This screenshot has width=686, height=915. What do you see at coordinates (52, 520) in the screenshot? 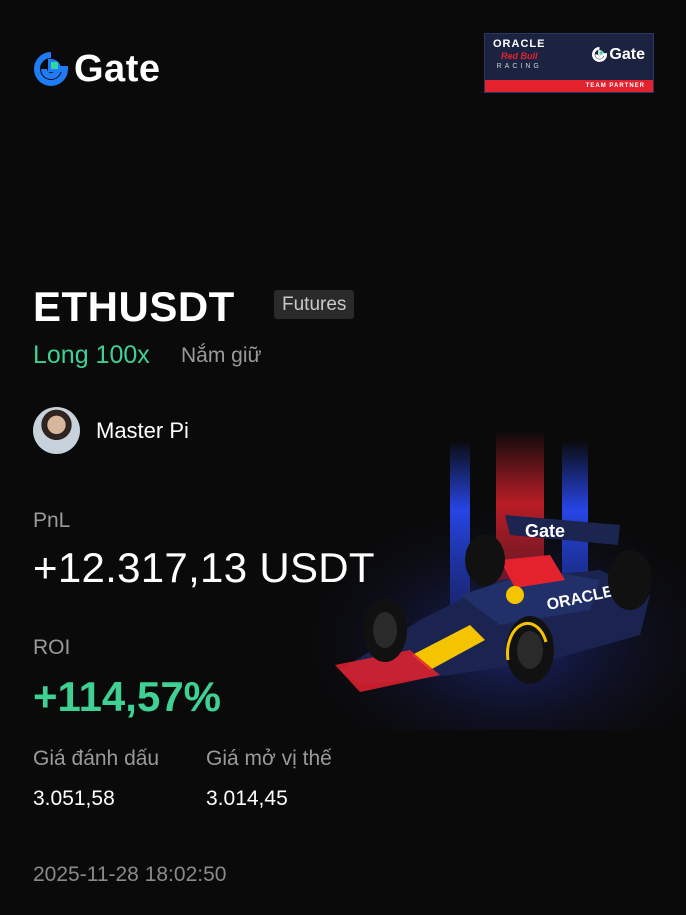
I see `pnl-label: PnL` at bounding box center [52, 520].